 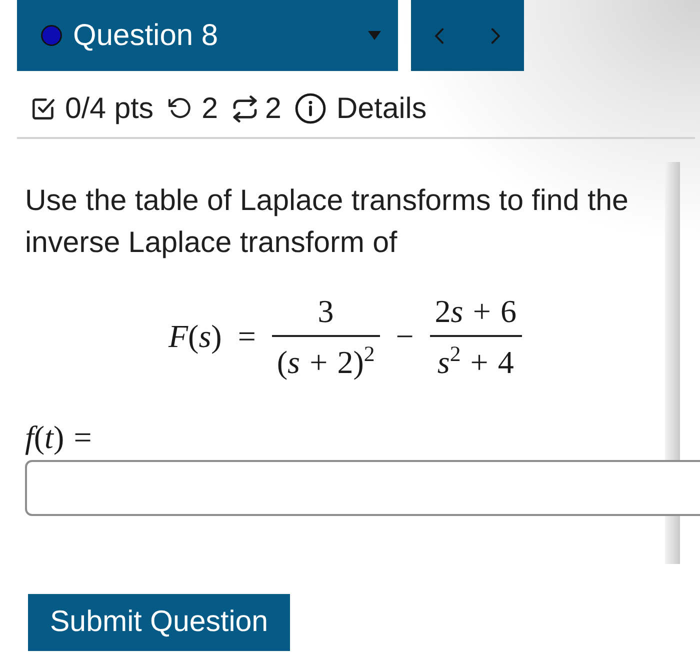 I want to click on denominator: s$^{2}$ + 4, so click(x=475, y=360).